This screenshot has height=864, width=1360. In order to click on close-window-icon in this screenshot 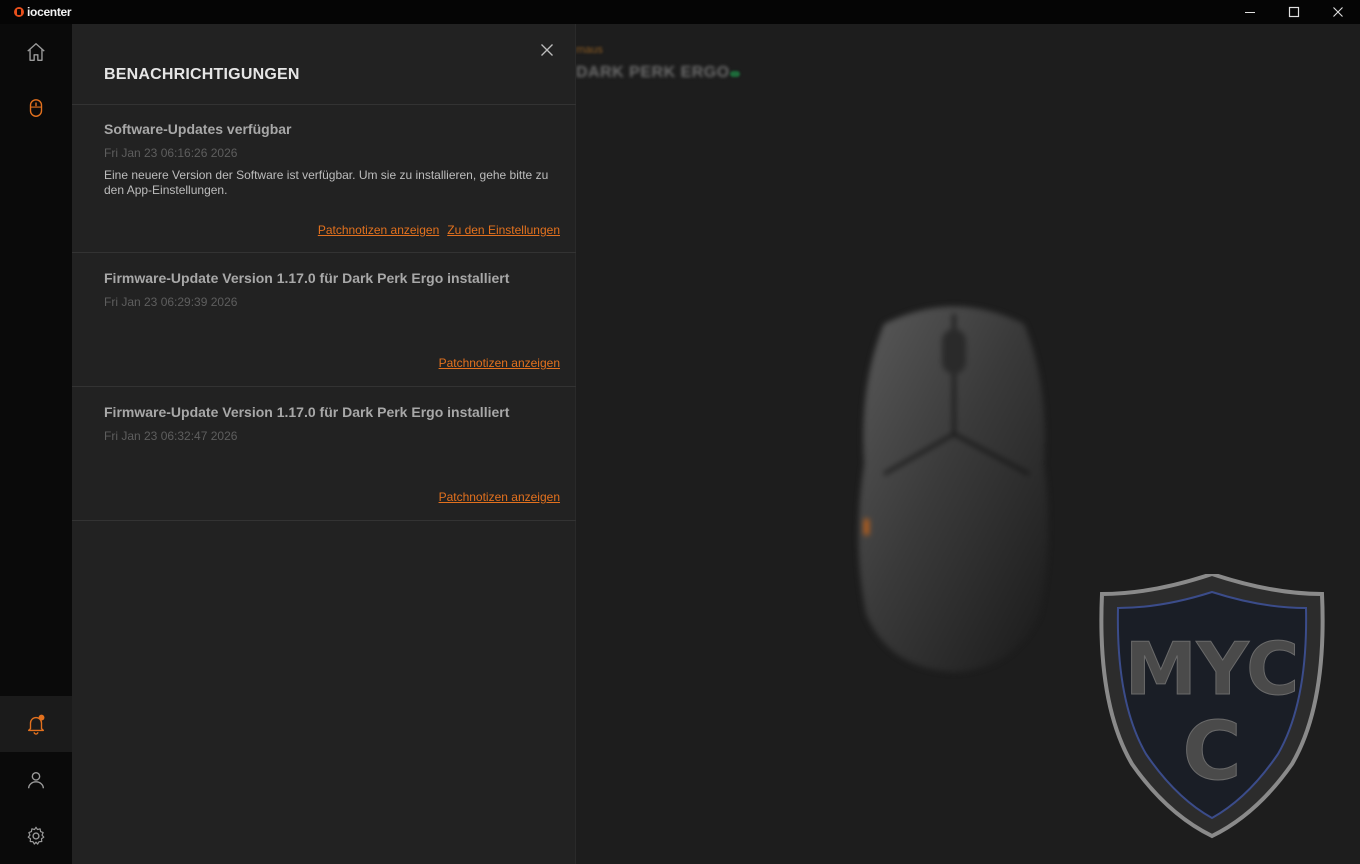, I will do `click(1338, 12)`.